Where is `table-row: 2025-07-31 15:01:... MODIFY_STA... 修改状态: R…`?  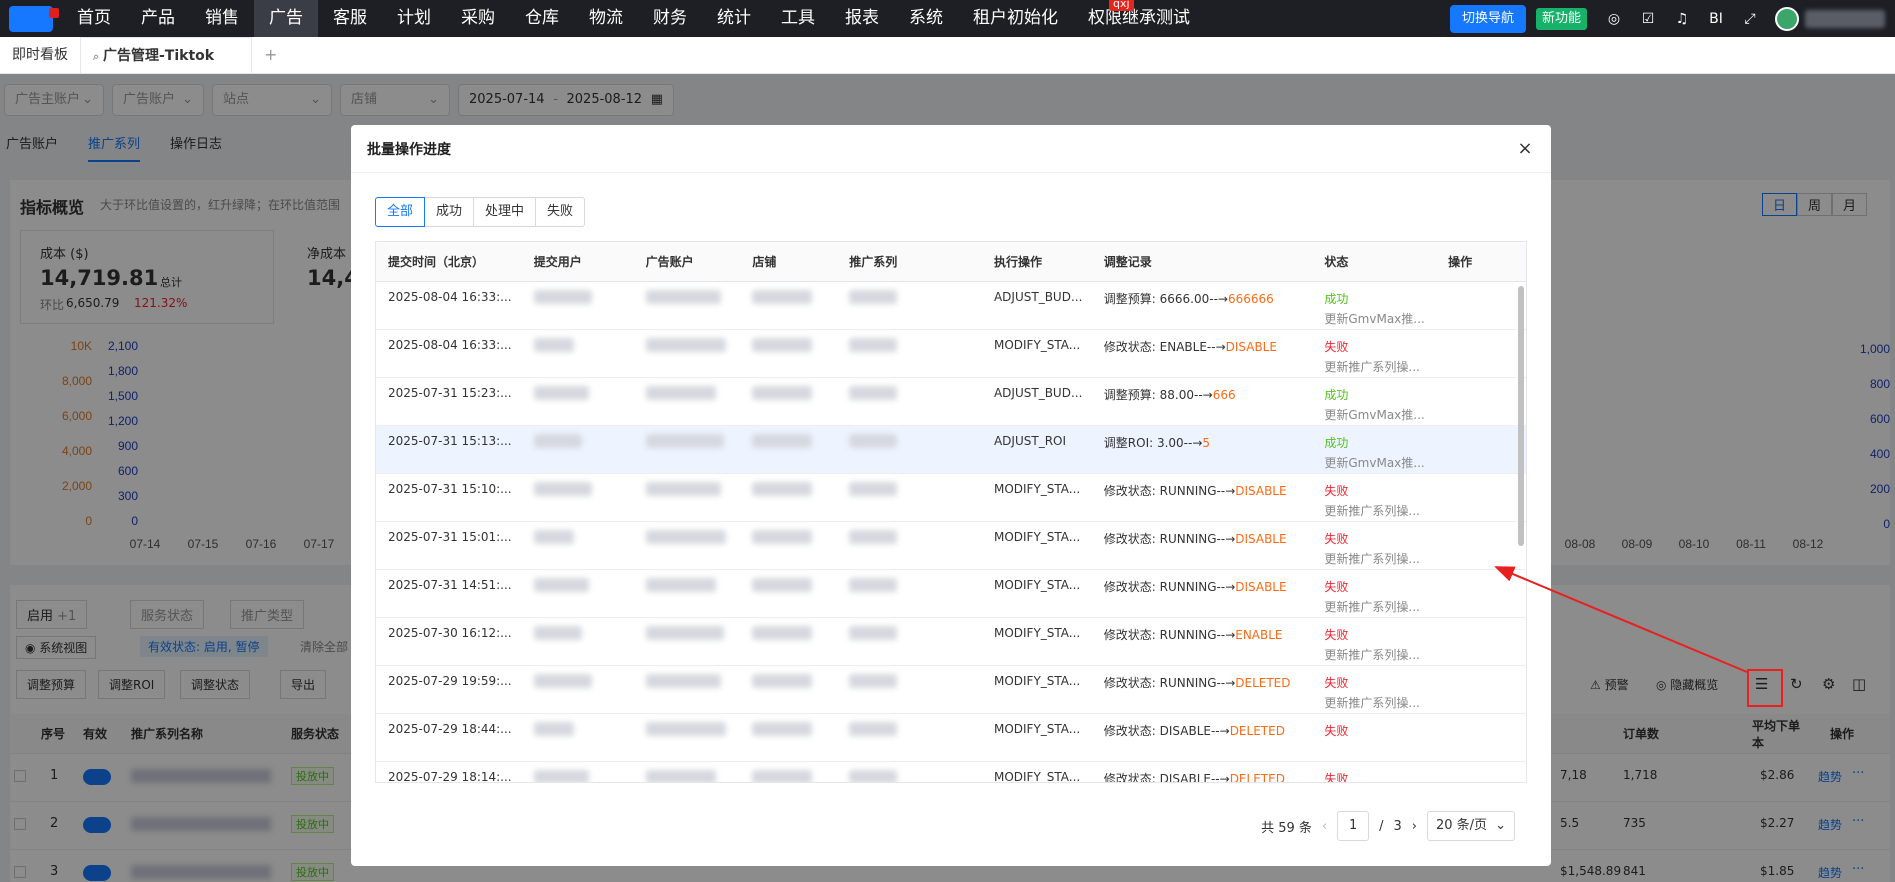
table-row: 2025-07-31 15:01:... MODIFY_STA... 修改状态: R… is located at coordinates (951, 546).